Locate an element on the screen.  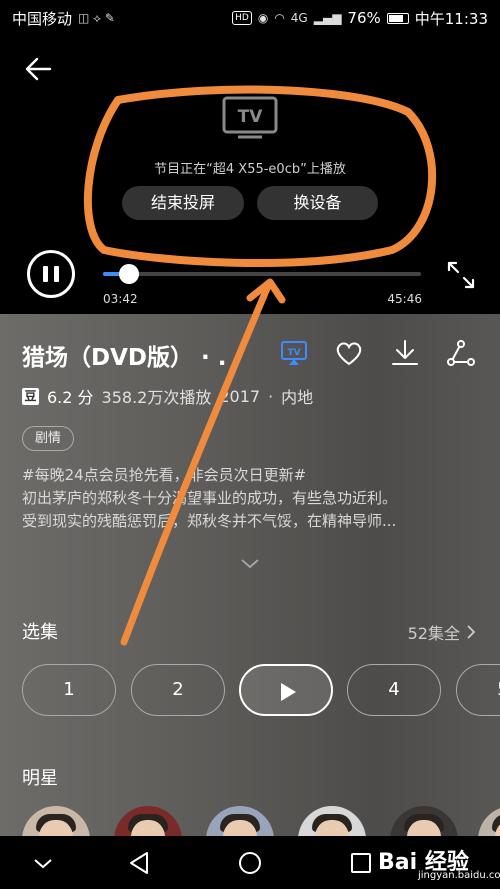
clock: 中午11:33 is located at coordinates (451, 18).